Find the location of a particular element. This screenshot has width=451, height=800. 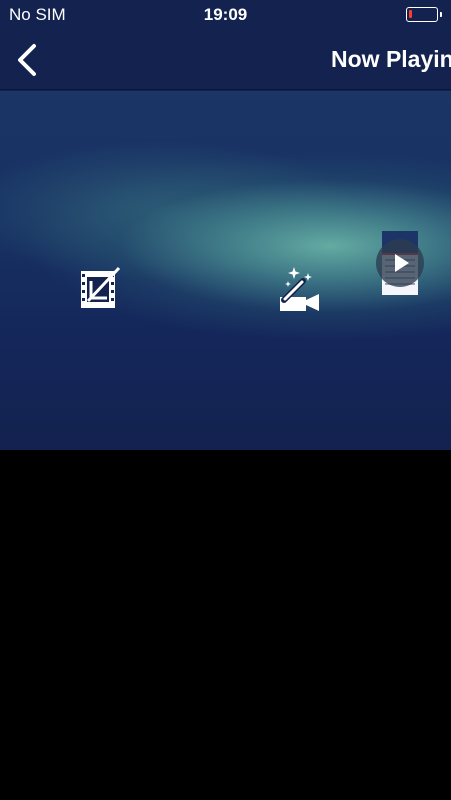

film-crop-icon is located at coordinates (101, 287).